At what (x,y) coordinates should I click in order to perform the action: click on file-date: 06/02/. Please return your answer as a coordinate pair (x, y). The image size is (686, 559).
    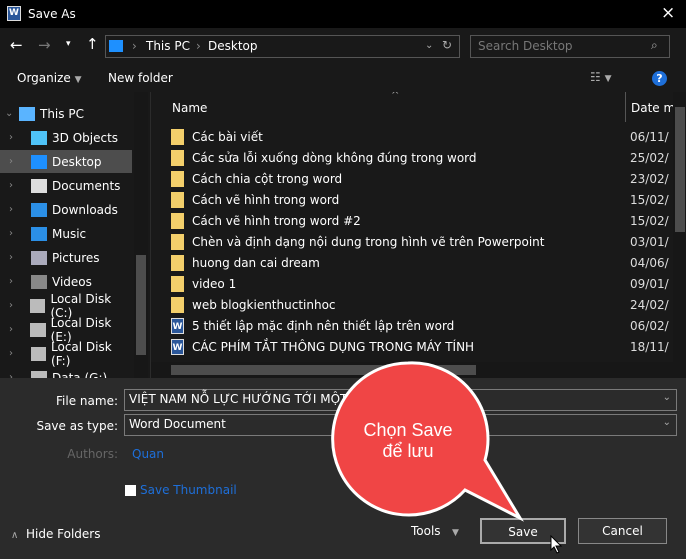
    Looking at the image, I should click on (649, 325).